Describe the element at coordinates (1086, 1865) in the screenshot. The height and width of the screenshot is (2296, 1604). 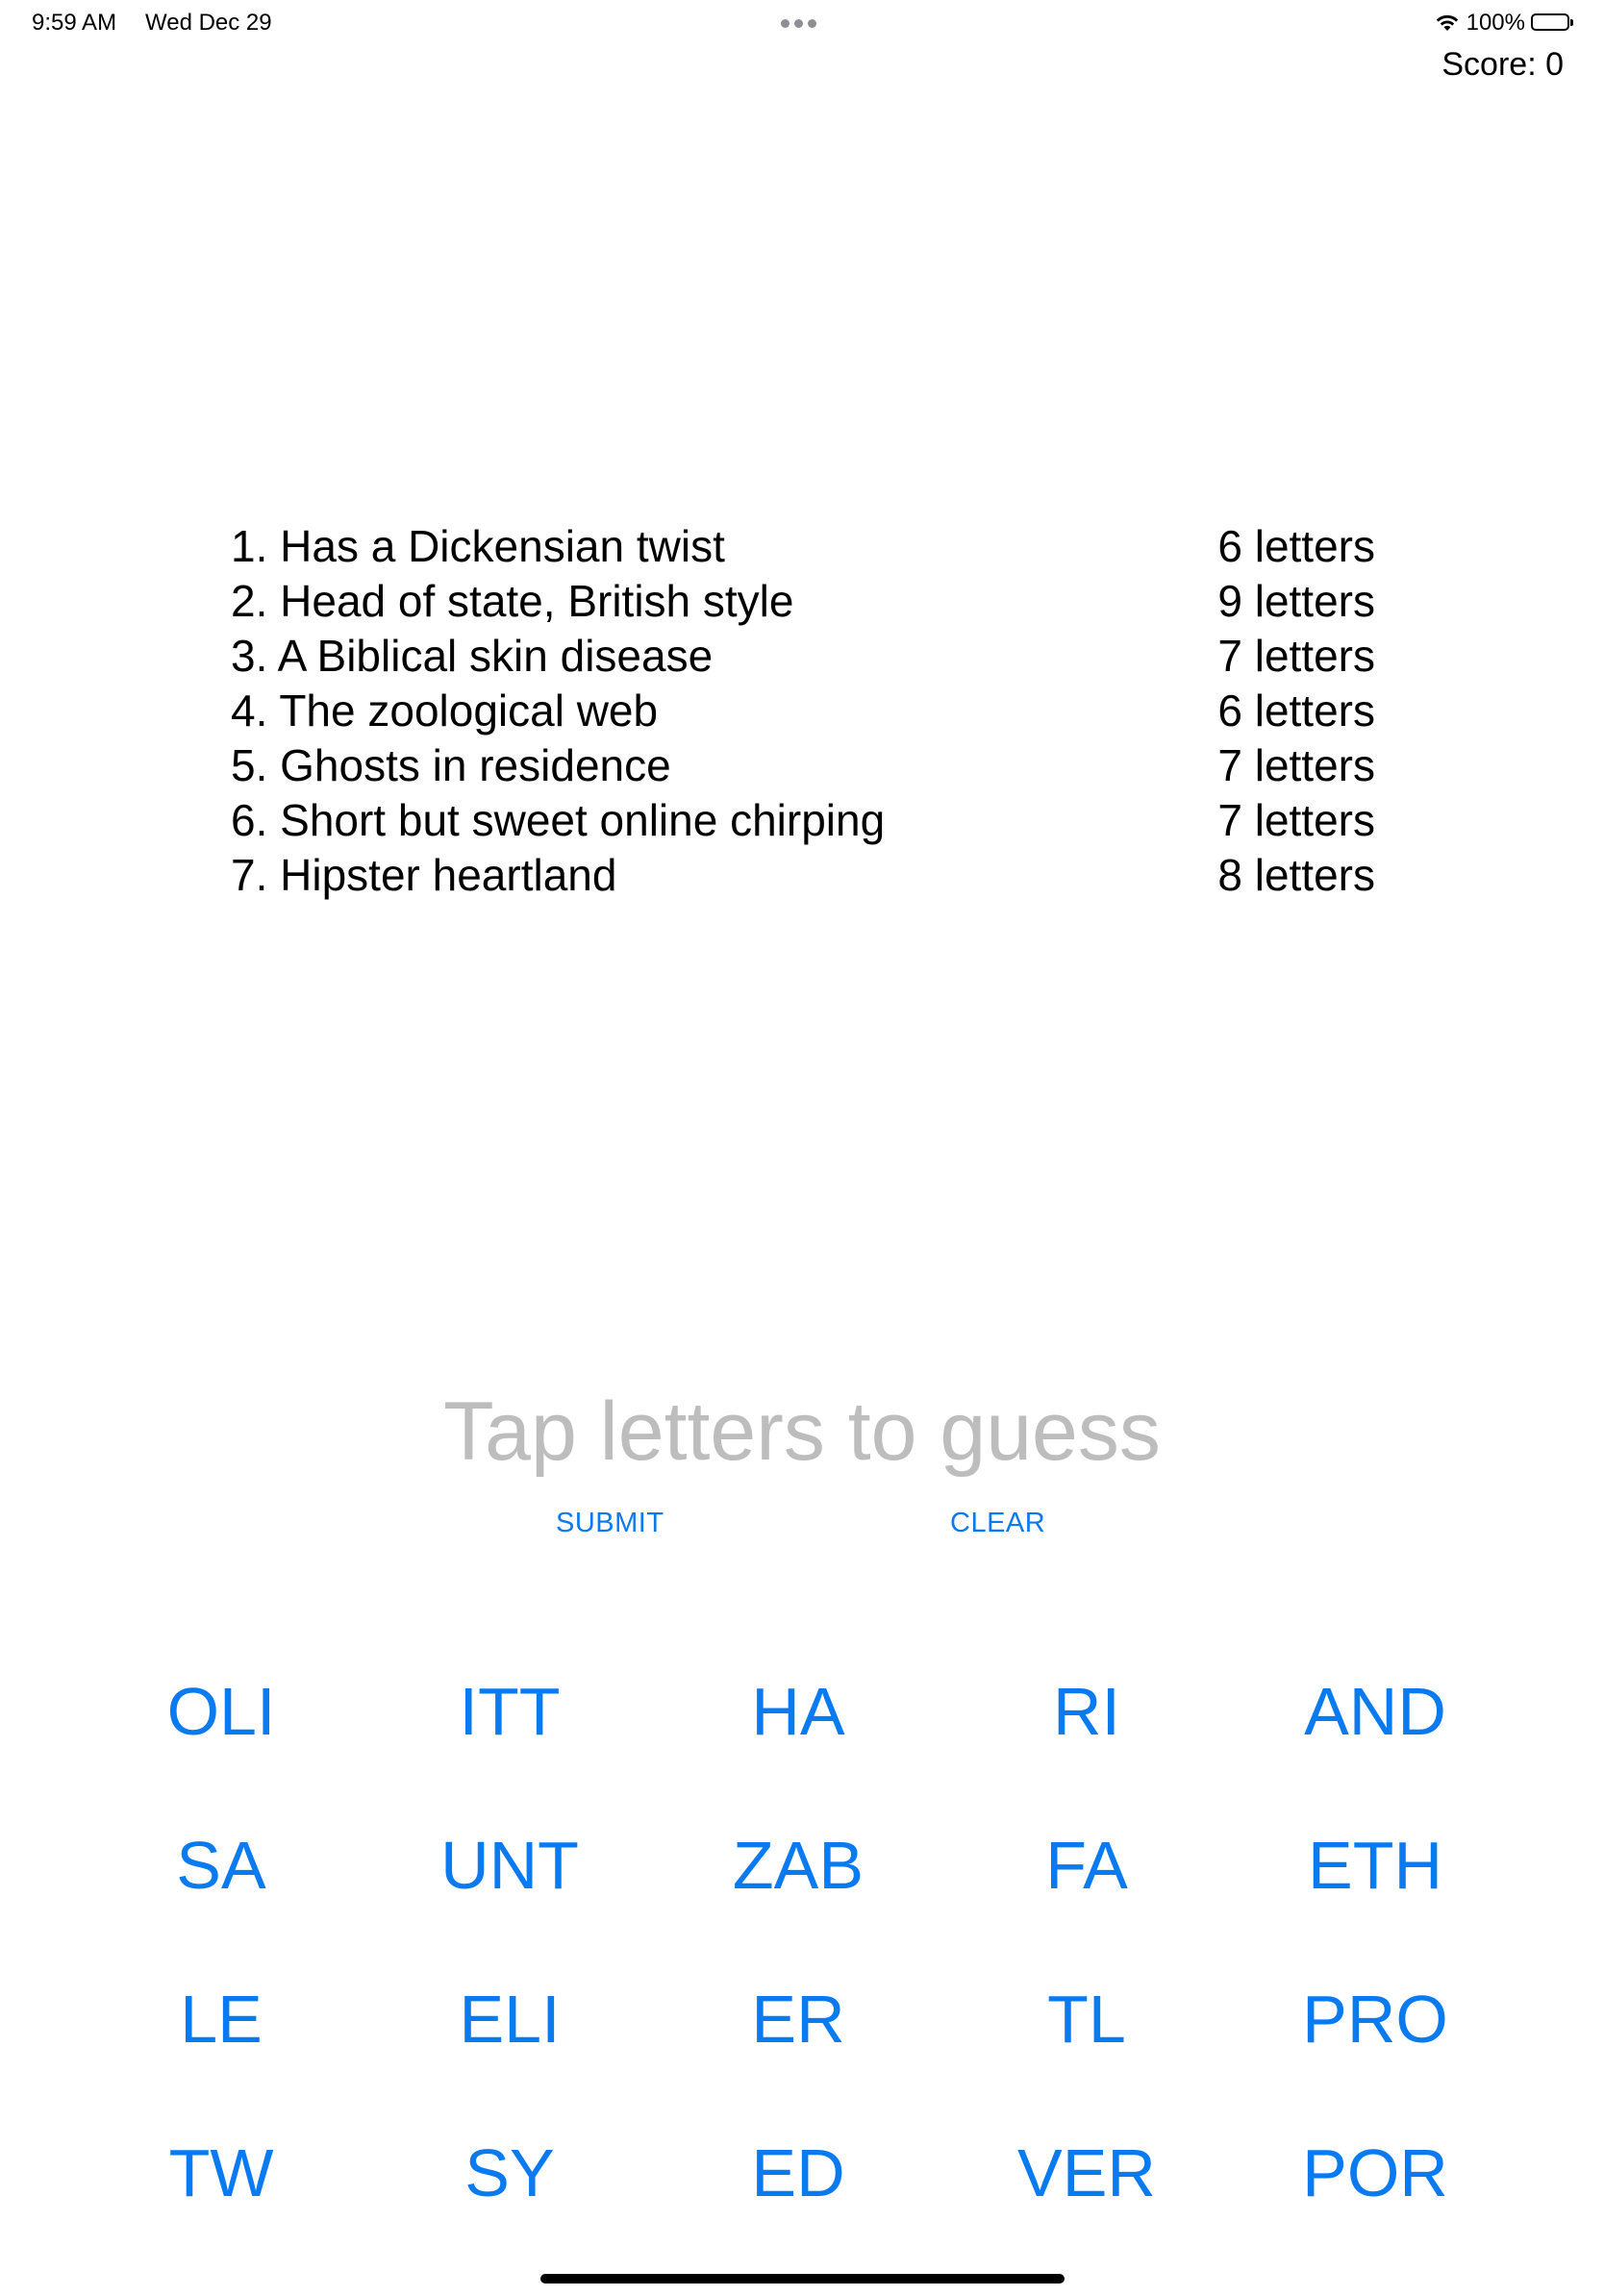
I see `letter-tile: FA` at that location.